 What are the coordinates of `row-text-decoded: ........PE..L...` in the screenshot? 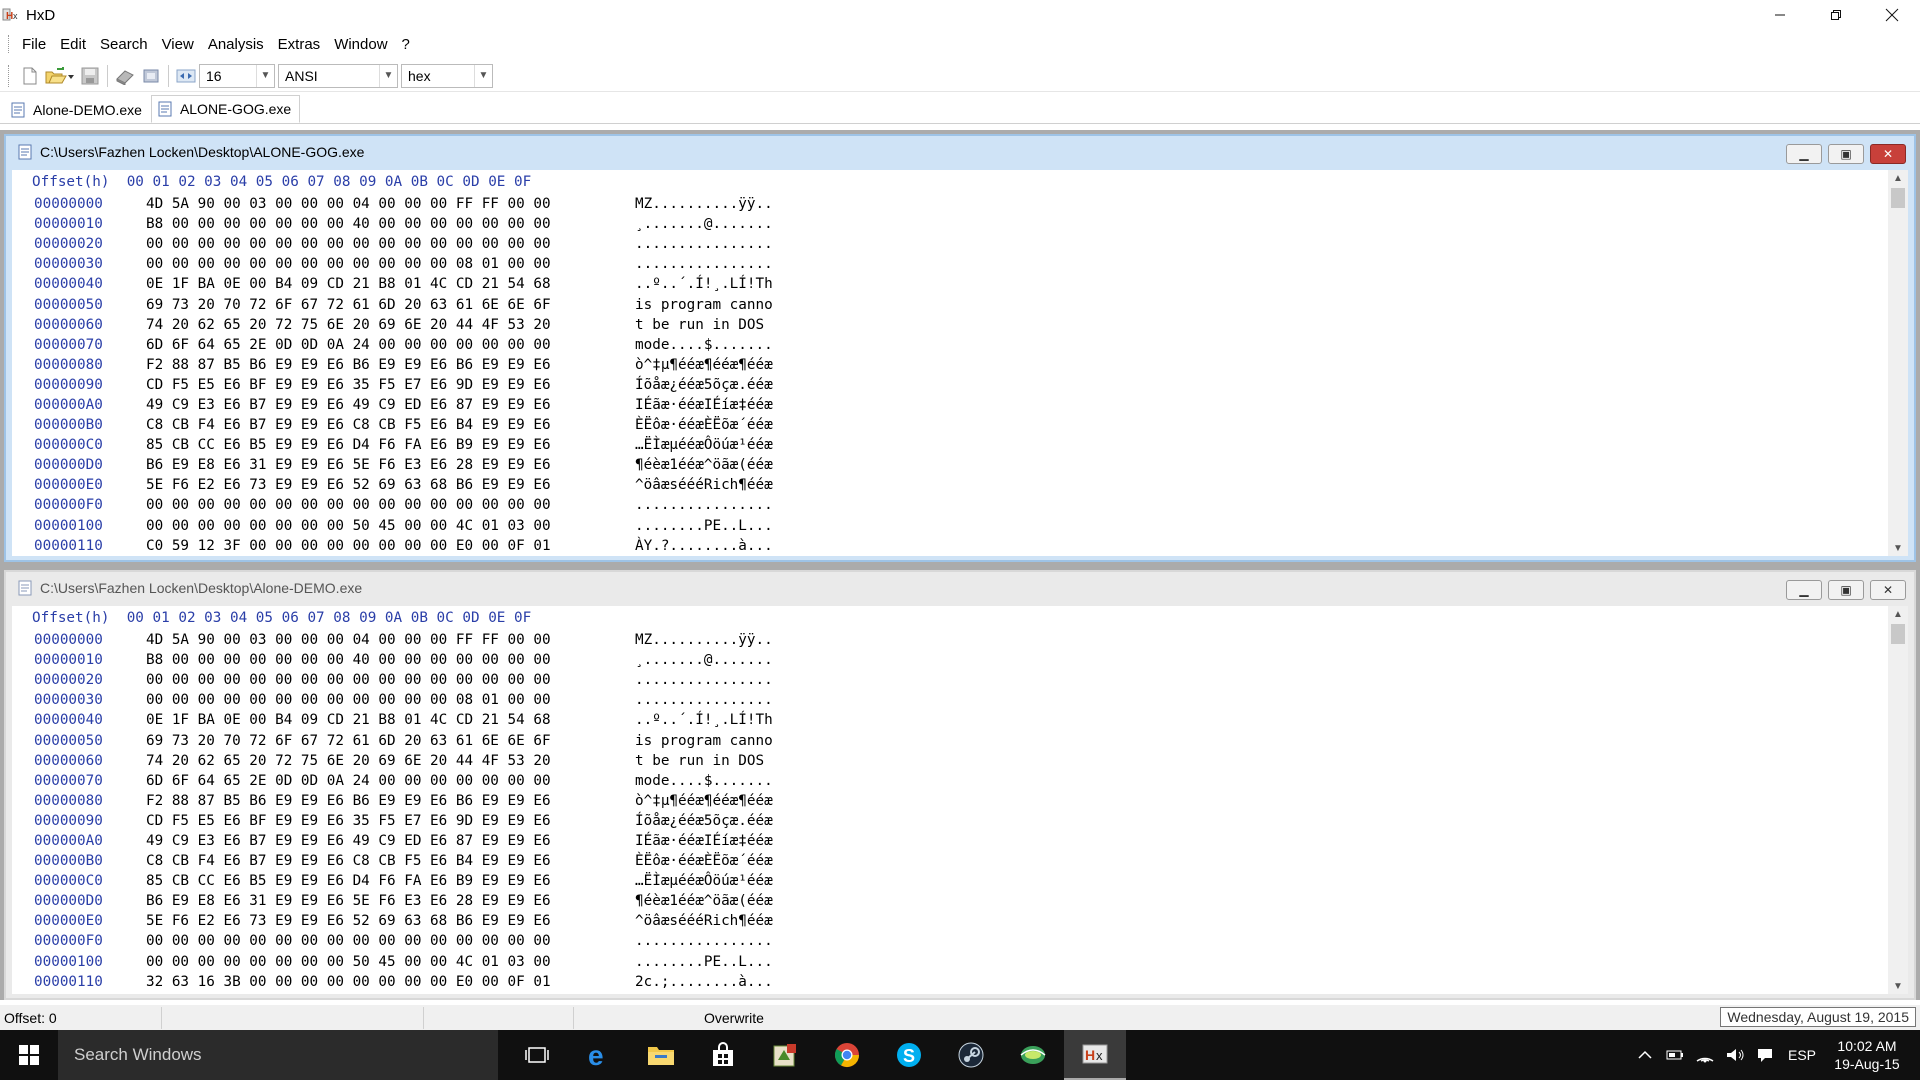 It's located at (704, 962).